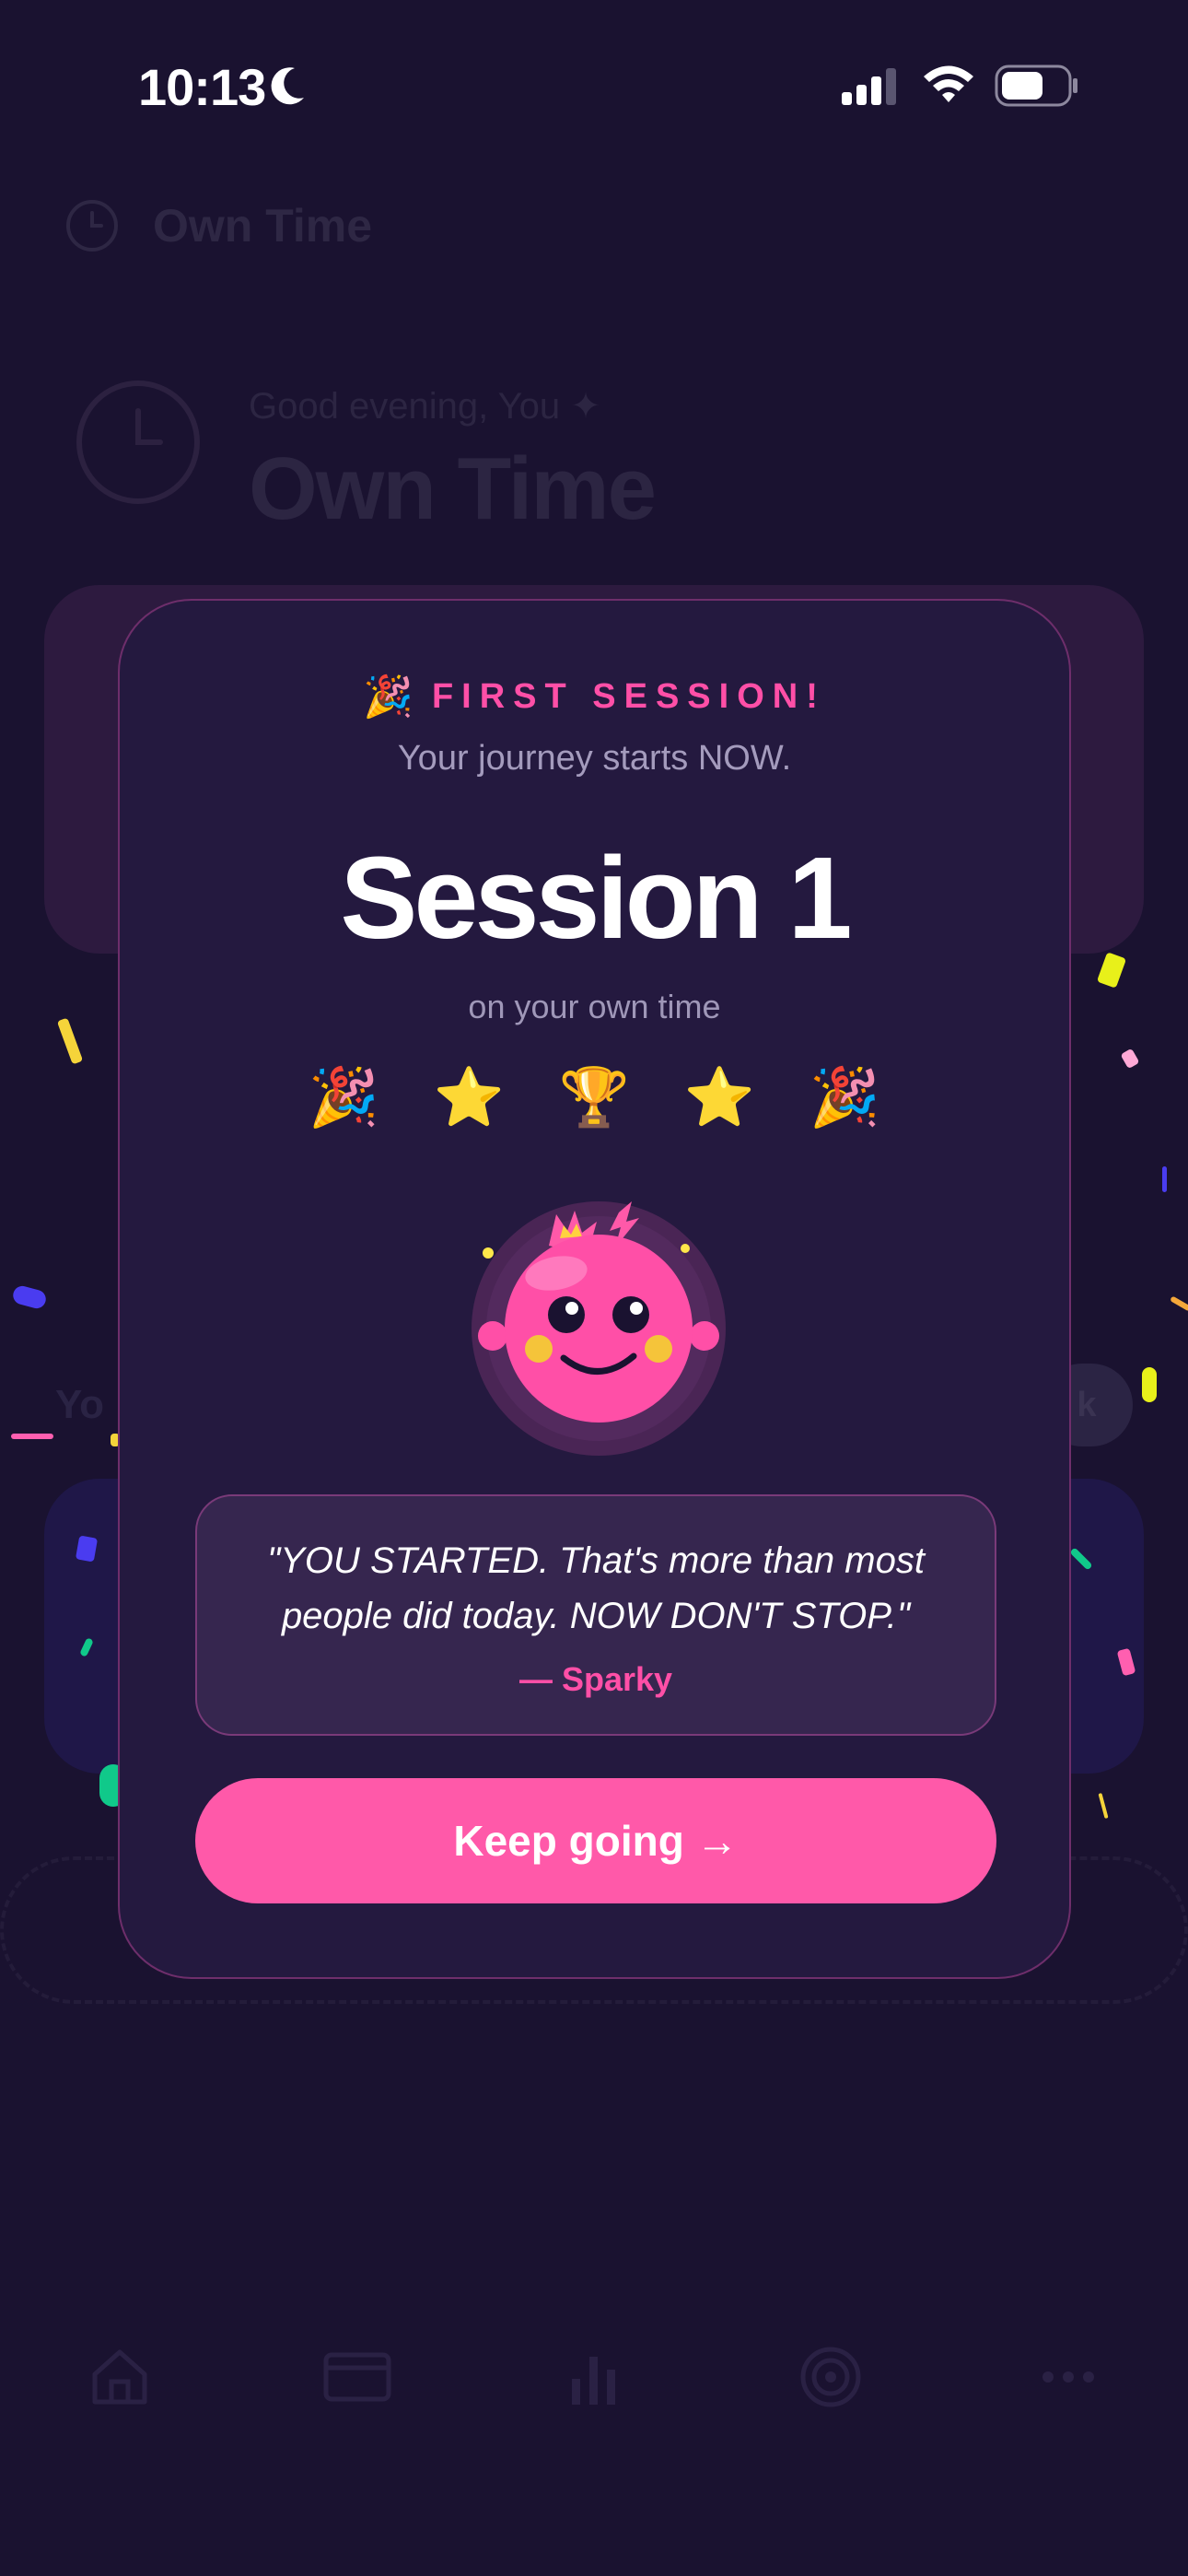 This screenshot has height=2576, width=1188. I want to click on modal-subtitle: Your journey starts NOW., so click(594, 758).